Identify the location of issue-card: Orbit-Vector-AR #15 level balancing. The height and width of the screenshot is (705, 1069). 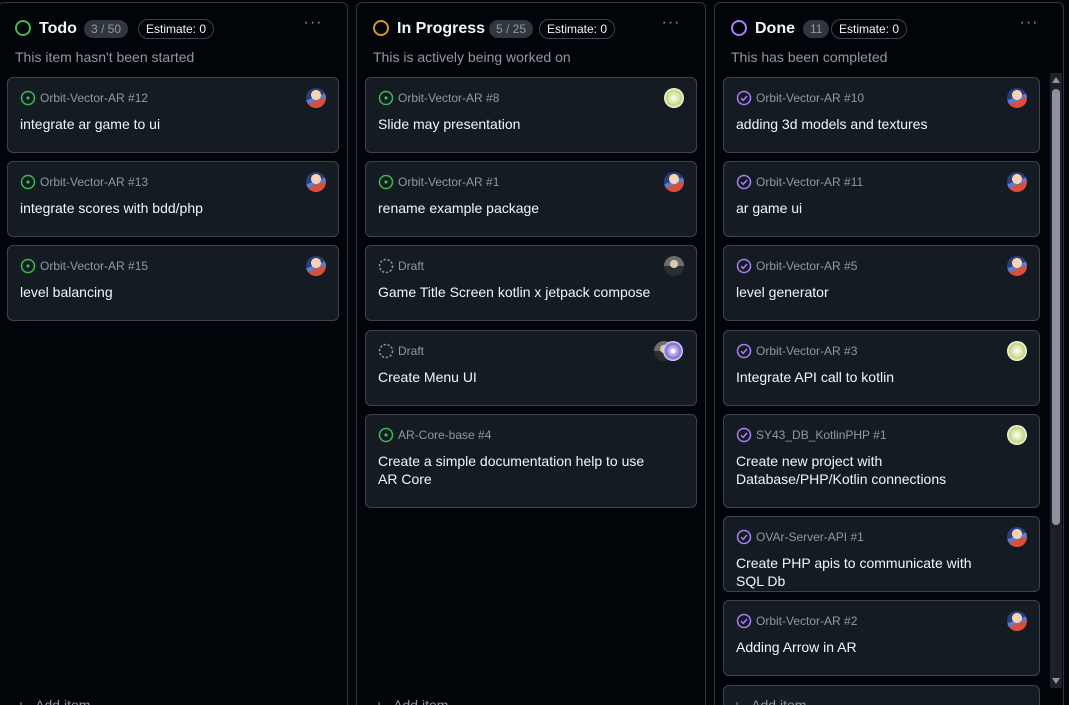
(173, 283).